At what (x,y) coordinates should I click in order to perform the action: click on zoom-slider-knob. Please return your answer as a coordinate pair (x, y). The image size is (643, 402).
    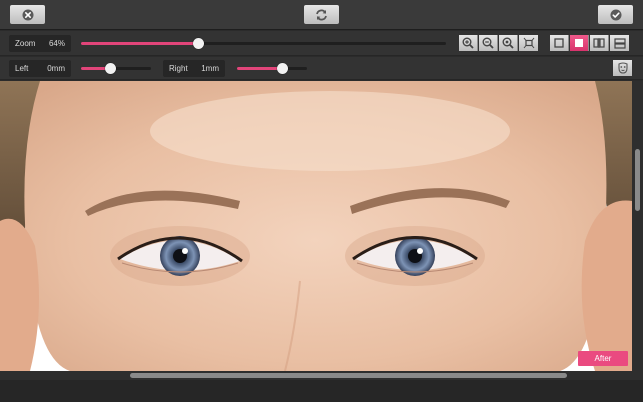
    Looking at the image, I should click on (198, 43).